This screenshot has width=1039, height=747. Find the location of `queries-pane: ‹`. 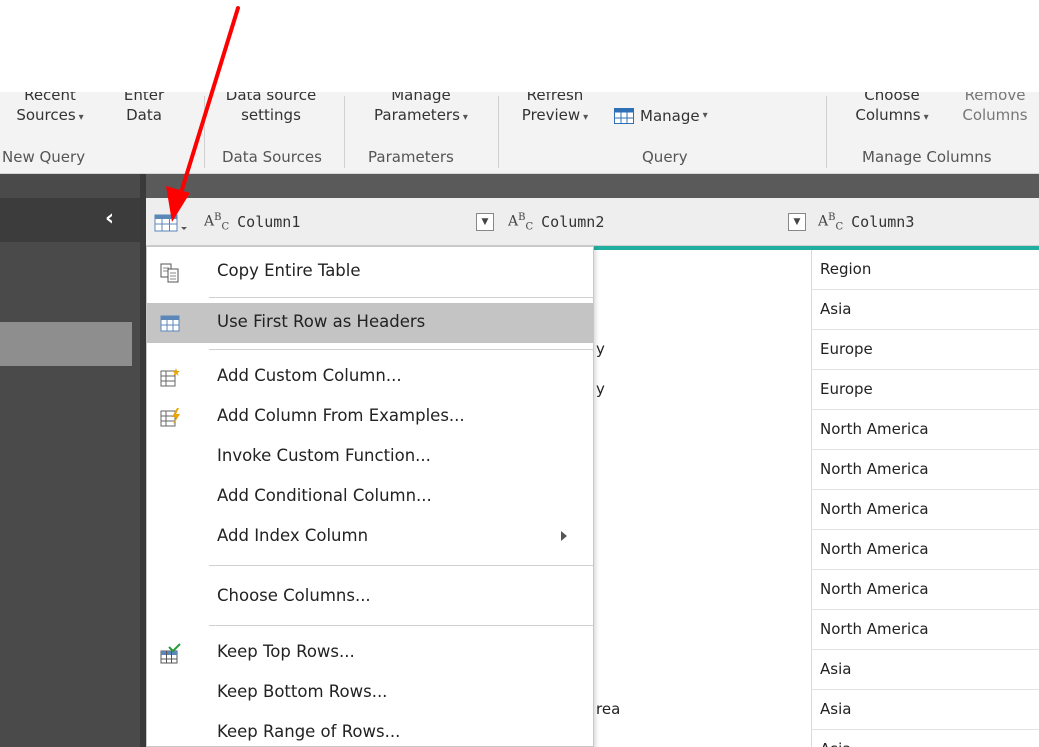

queries-pane: ‹ is located at coordinates (70, 460).